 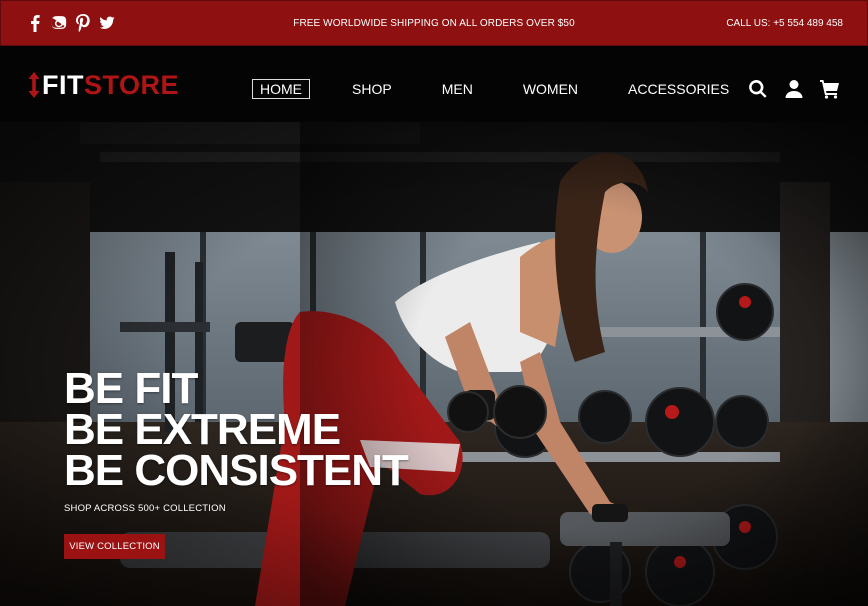 What do you see at coordinates (457, 89) in the screenshot?
I see `nav-item-men: MEN` at bounding box center [457, 89].